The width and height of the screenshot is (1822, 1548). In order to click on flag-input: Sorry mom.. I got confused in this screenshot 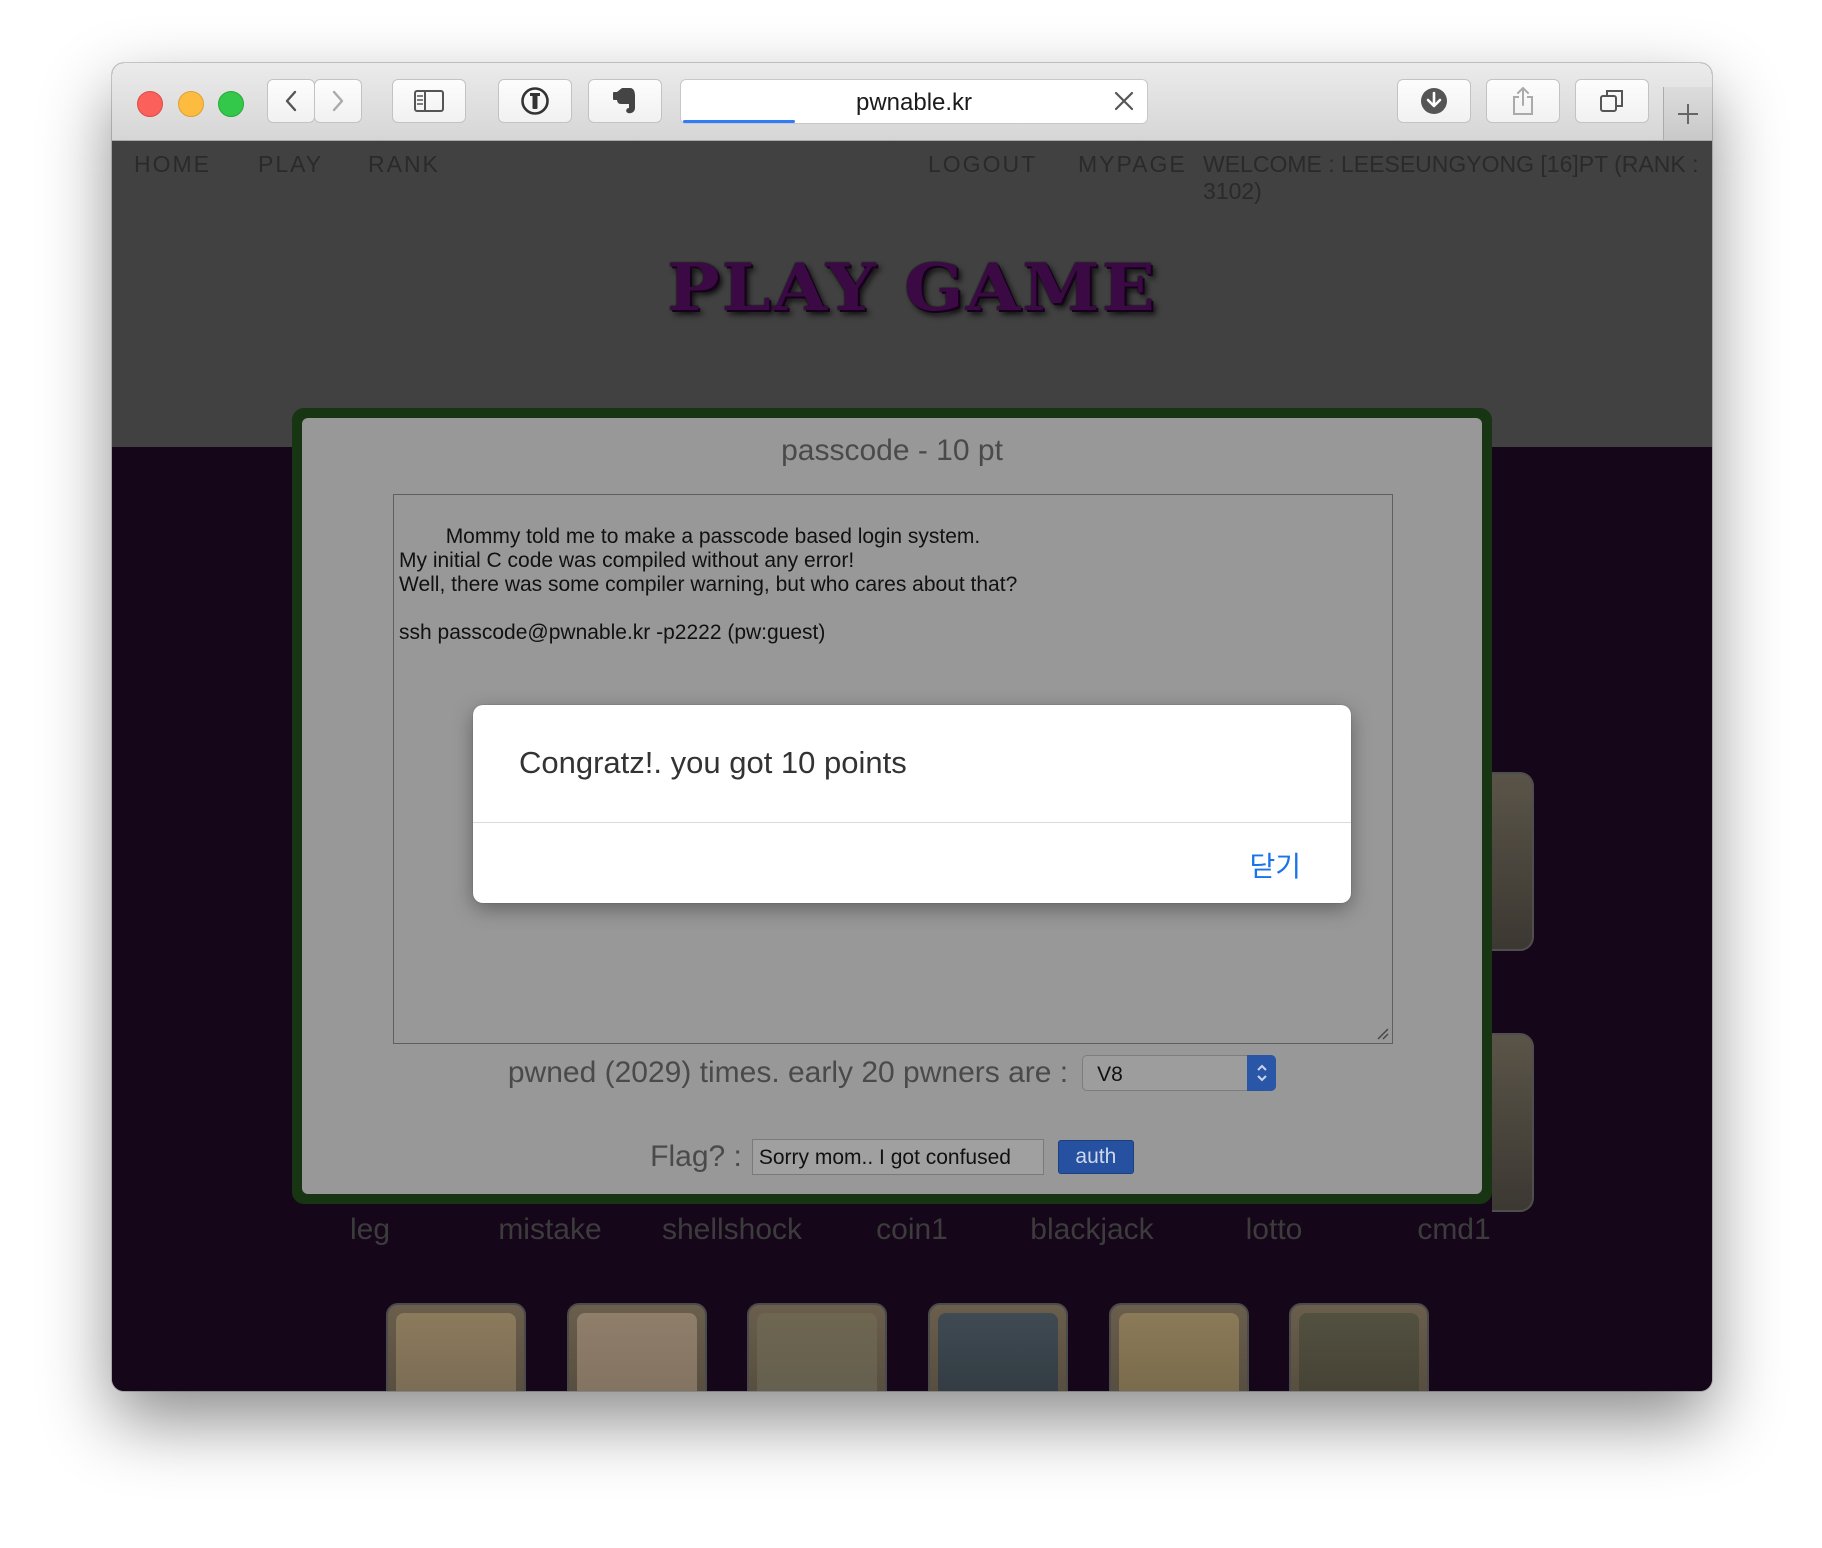, I will do `click(897, 1157)`.